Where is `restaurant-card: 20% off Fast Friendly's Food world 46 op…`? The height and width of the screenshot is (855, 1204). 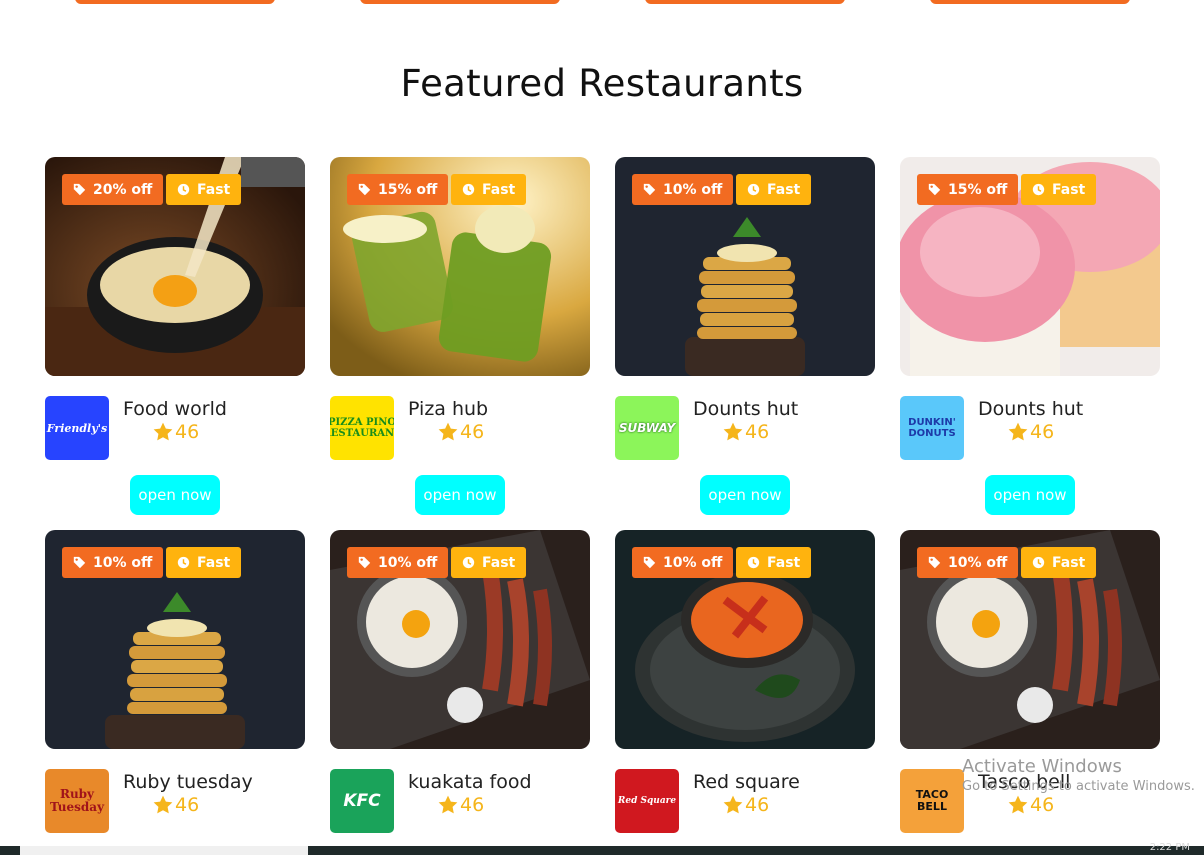
restaurant-card: 20% off Fast Friendly's Food world 46 op… is located at coordinates (175, 336).